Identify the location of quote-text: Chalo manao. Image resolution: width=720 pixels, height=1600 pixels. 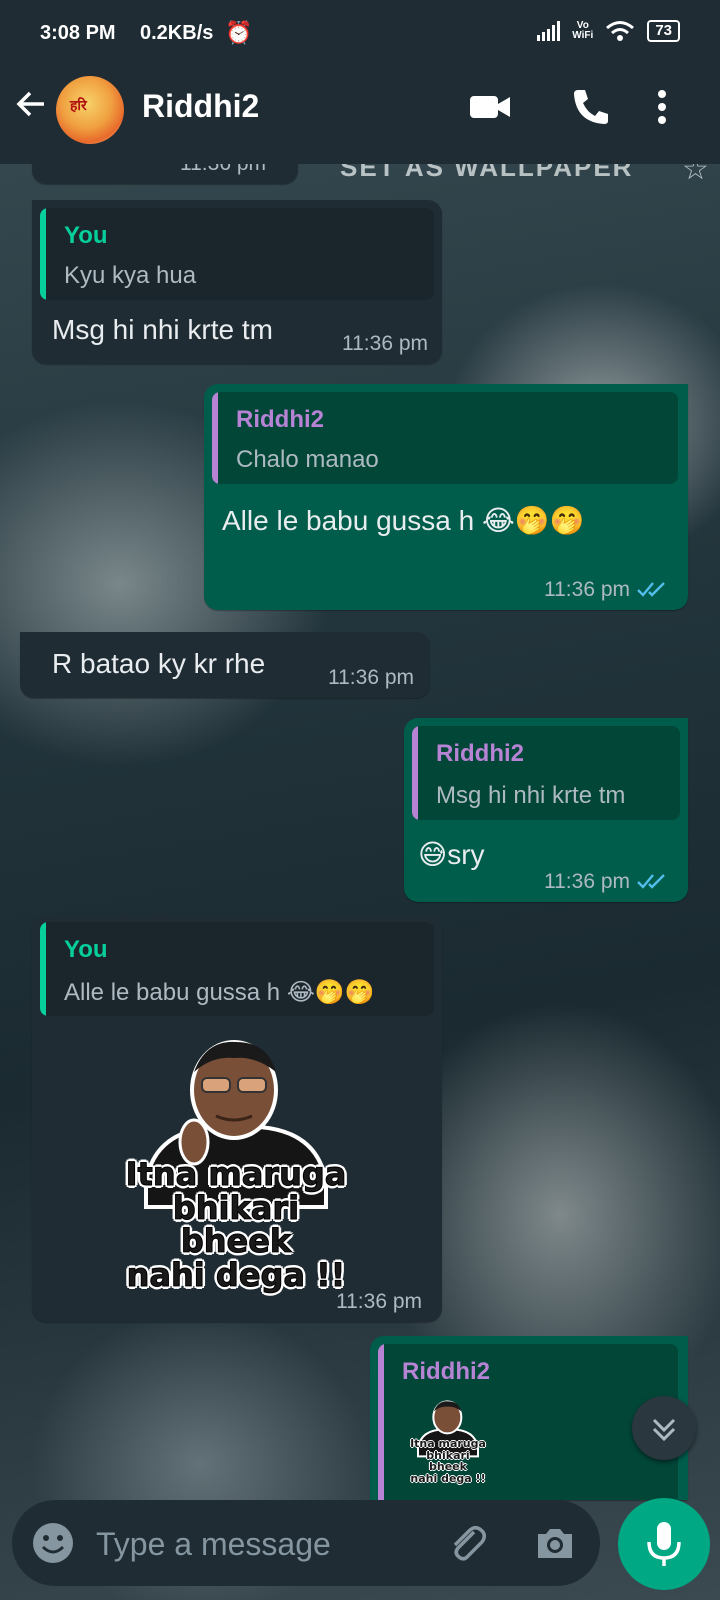
(307, 459).